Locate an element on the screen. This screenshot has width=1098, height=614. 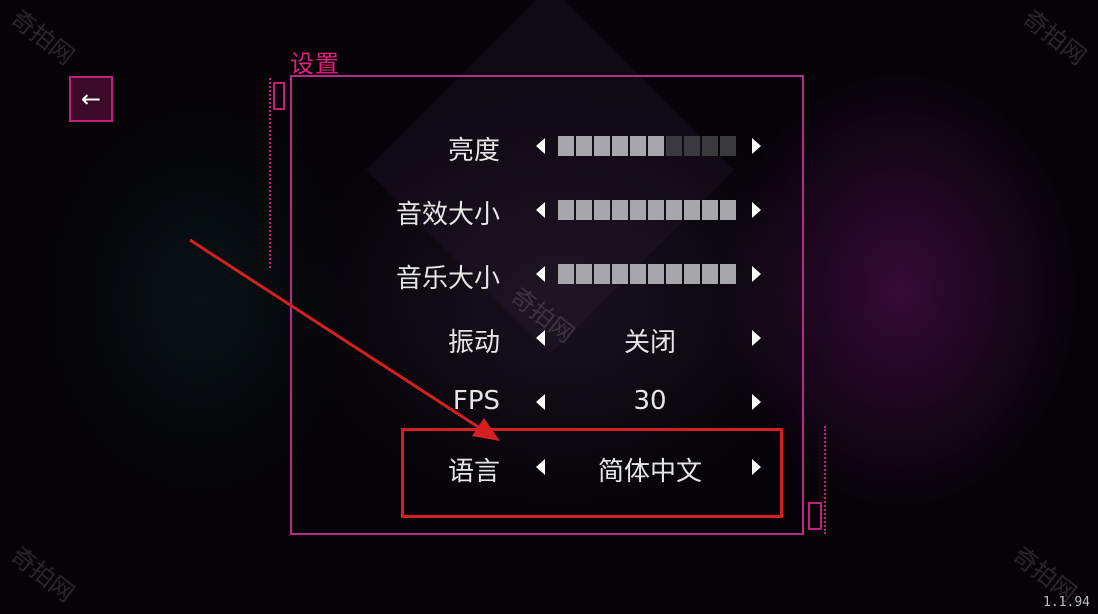
version-label: 1.1.94 is located at coordinates (1066, 602).